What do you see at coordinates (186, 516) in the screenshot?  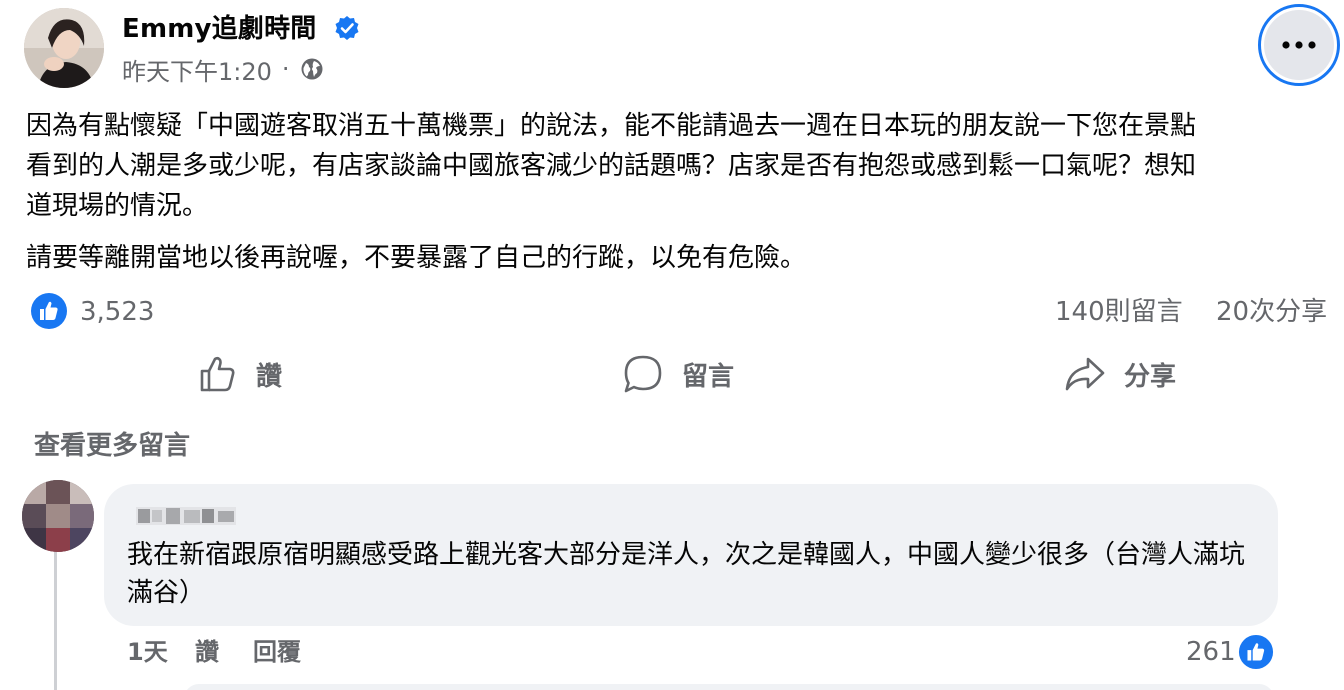 I see `commenter-name-redacted` at bounding box center [186, 516].